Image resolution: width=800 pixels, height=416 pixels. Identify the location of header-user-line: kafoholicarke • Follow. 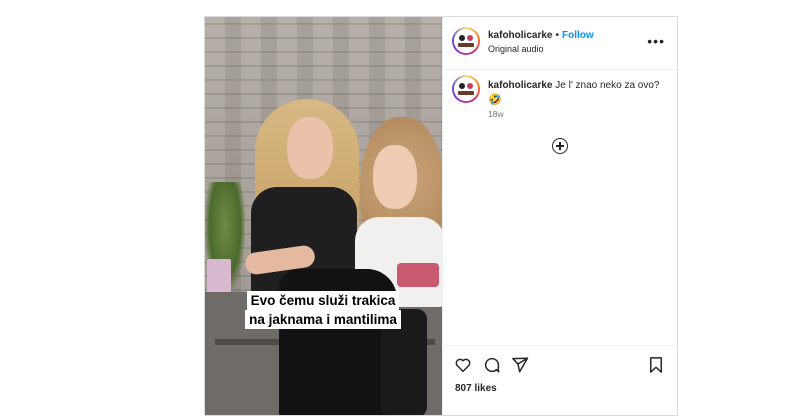
(541, 35).